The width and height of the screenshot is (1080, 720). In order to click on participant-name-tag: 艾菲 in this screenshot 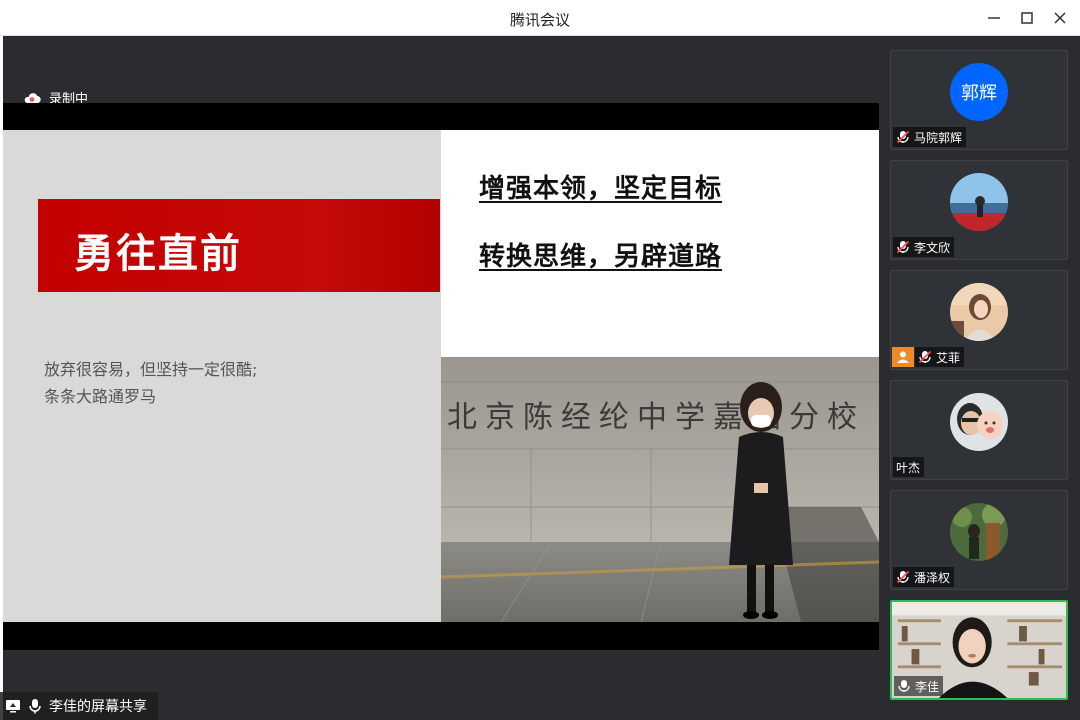, I will do `click(940, 357)`.